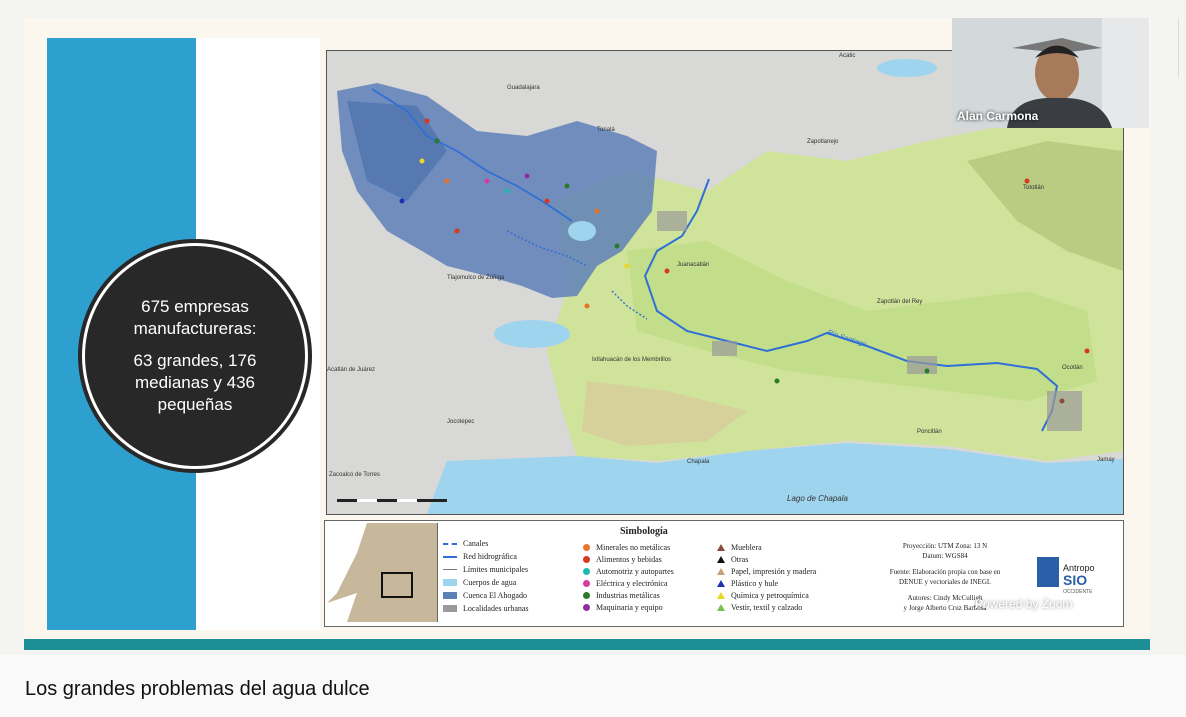  Describe the element at coordinates (480, 556) in the screenshot. I see `legend-red: Red hidrográfica` at that location.